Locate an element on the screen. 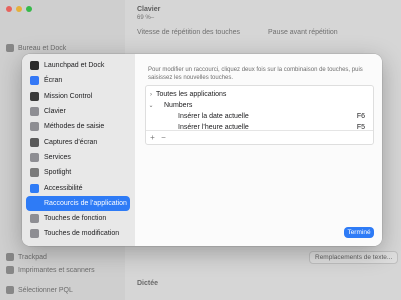 The width and height of the screenshot is (401, 300). divider is located at coordinates (259, 130).